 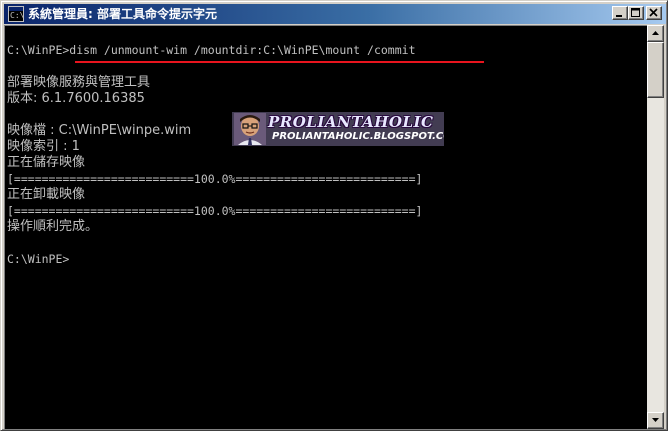 What do you see at coordinates (122, 14) in the screenshot?
I see `window-title: 系統管理員: 部署工具命令提示字元` at bounding box center [122, 14].